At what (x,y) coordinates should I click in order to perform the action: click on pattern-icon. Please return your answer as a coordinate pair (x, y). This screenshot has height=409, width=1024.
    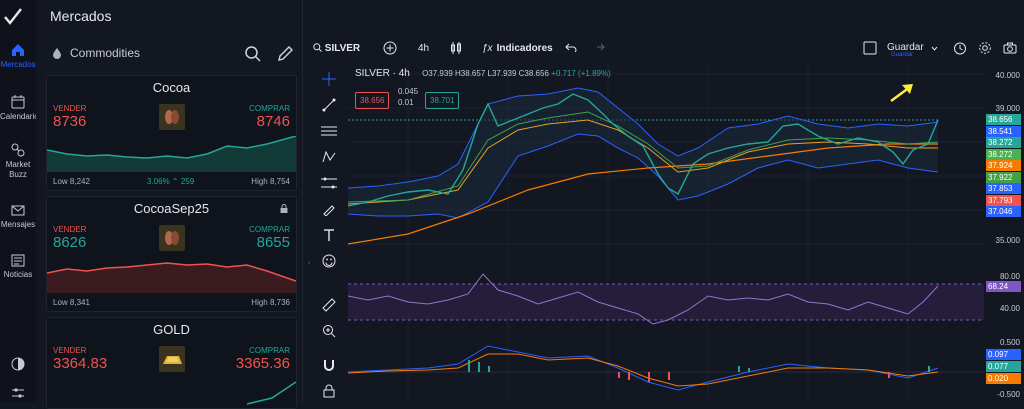
    Looking at the image, I should click on (329, 156).